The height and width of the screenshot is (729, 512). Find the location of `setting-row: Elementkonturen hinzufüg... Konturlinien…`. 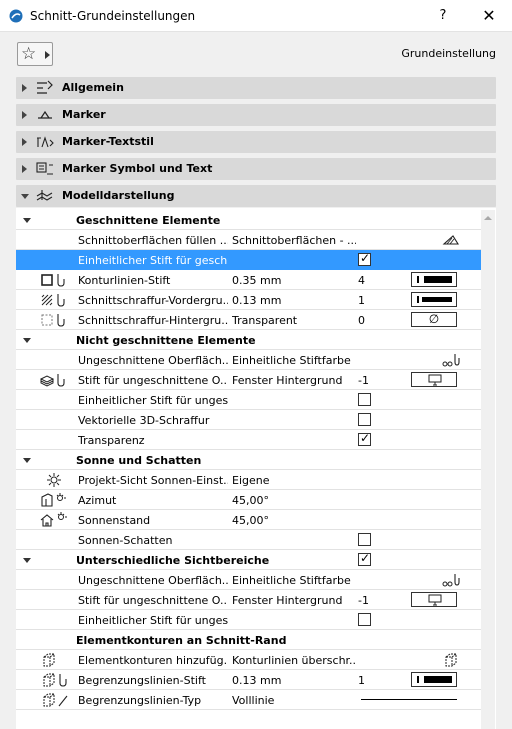

setting-row: Elementkonturen hinzufüg... Konturlinien… is located at coordinates (248, 660).